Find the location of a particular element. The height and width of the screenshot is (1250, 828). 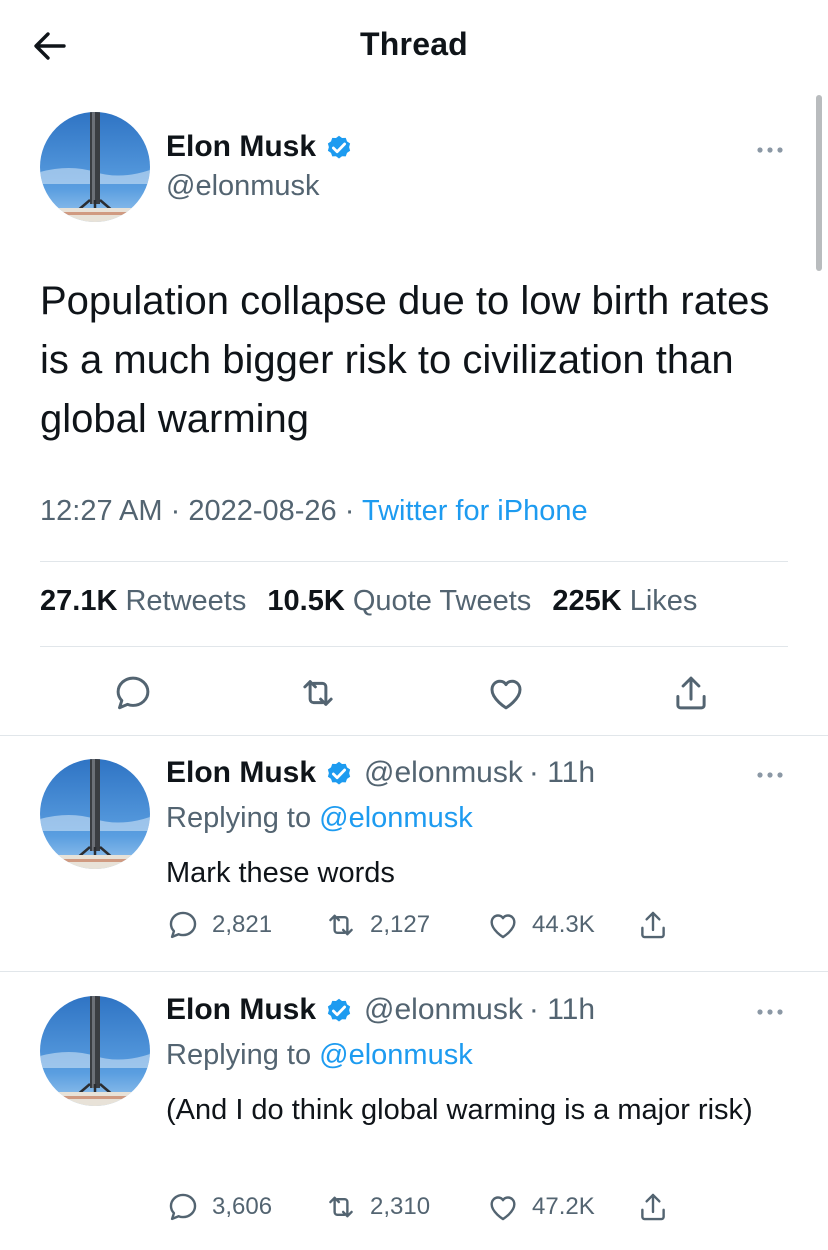

like-count: 47.2K is located at coordinates (563, 1206).